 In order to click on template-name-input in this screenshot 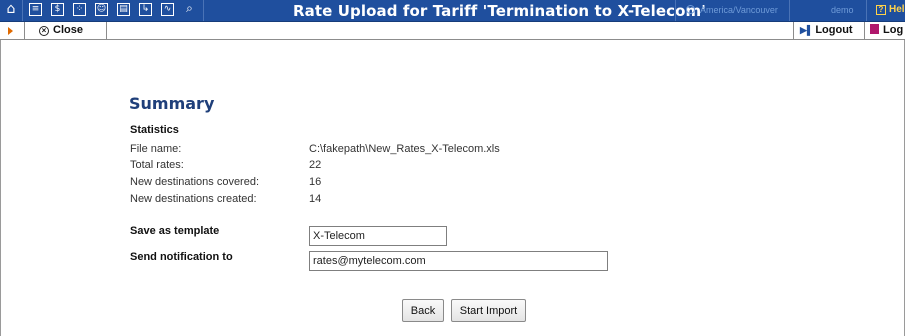, I will do `click(378, 236)`.